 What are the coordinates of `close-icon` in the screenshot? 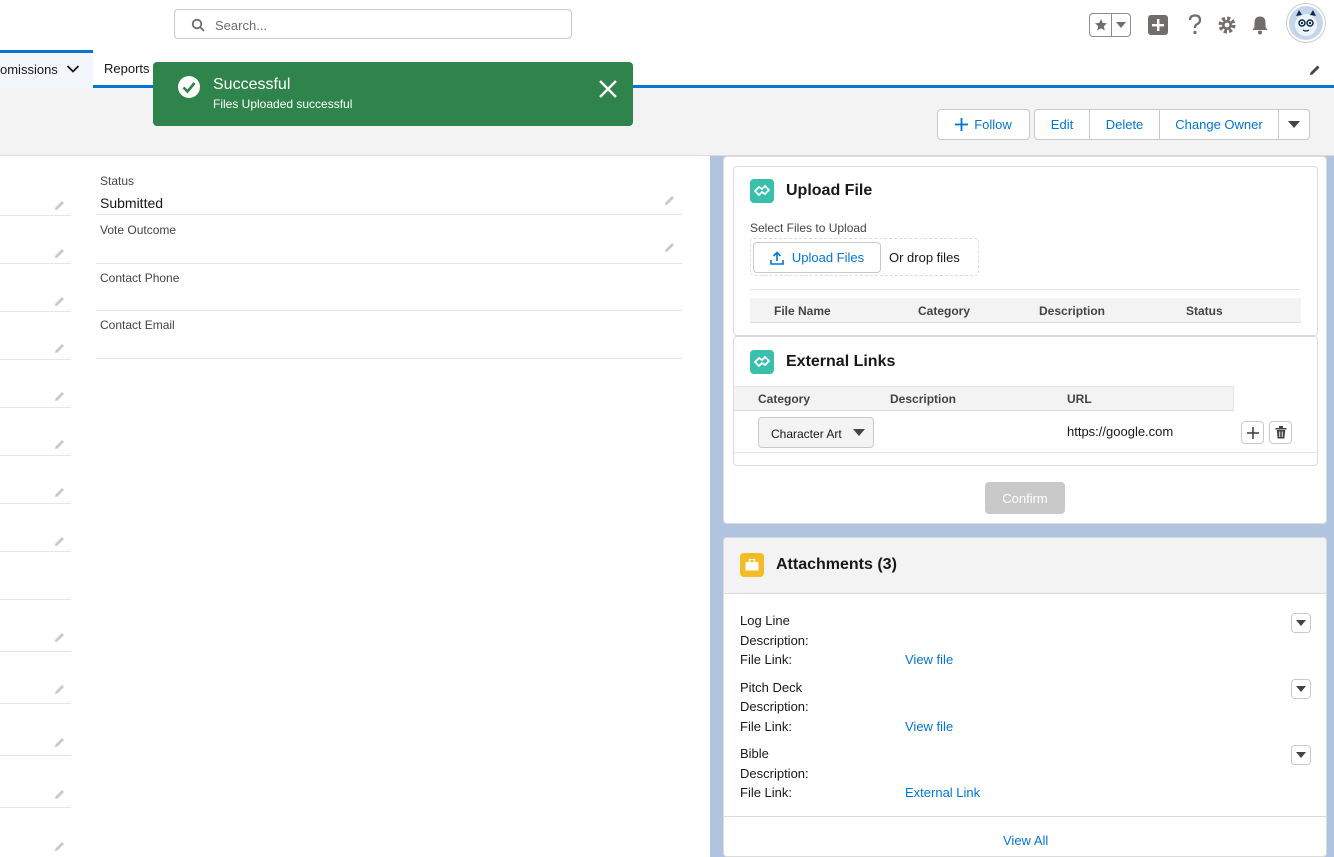 It's located at (608, 89).